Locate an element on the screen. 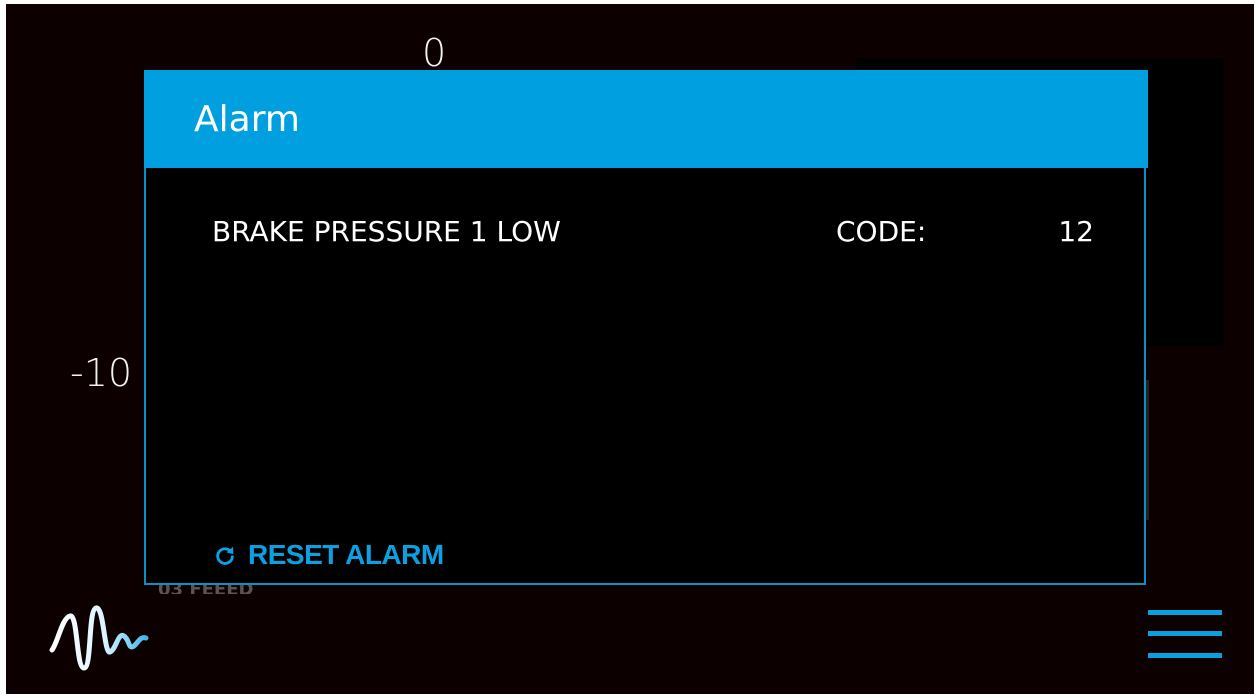 The height and width of the screenshot is (698, 1260). hamburger-menu-icon is located at coordinates (1185, 634).